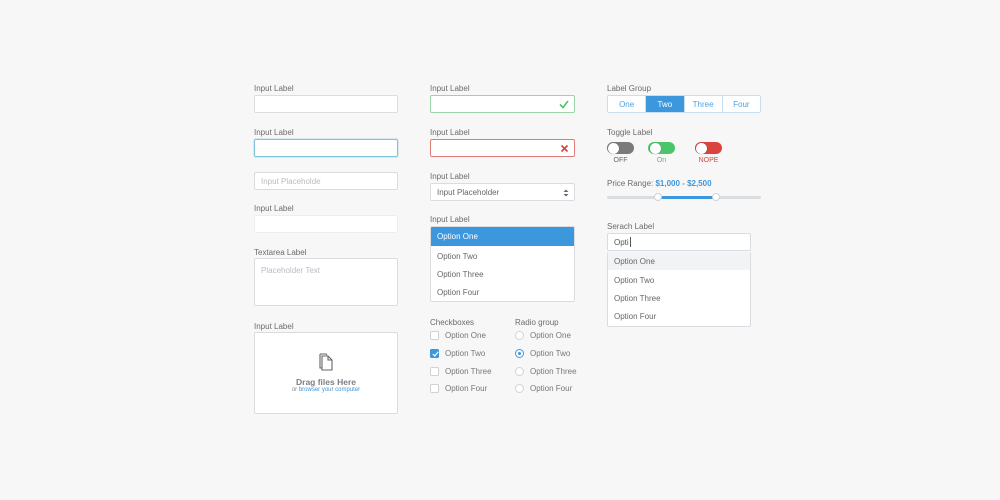 The width and height of the screenshot is (1000, 500). I want to click on radio-label-two: Option Two, so click(550, 353).